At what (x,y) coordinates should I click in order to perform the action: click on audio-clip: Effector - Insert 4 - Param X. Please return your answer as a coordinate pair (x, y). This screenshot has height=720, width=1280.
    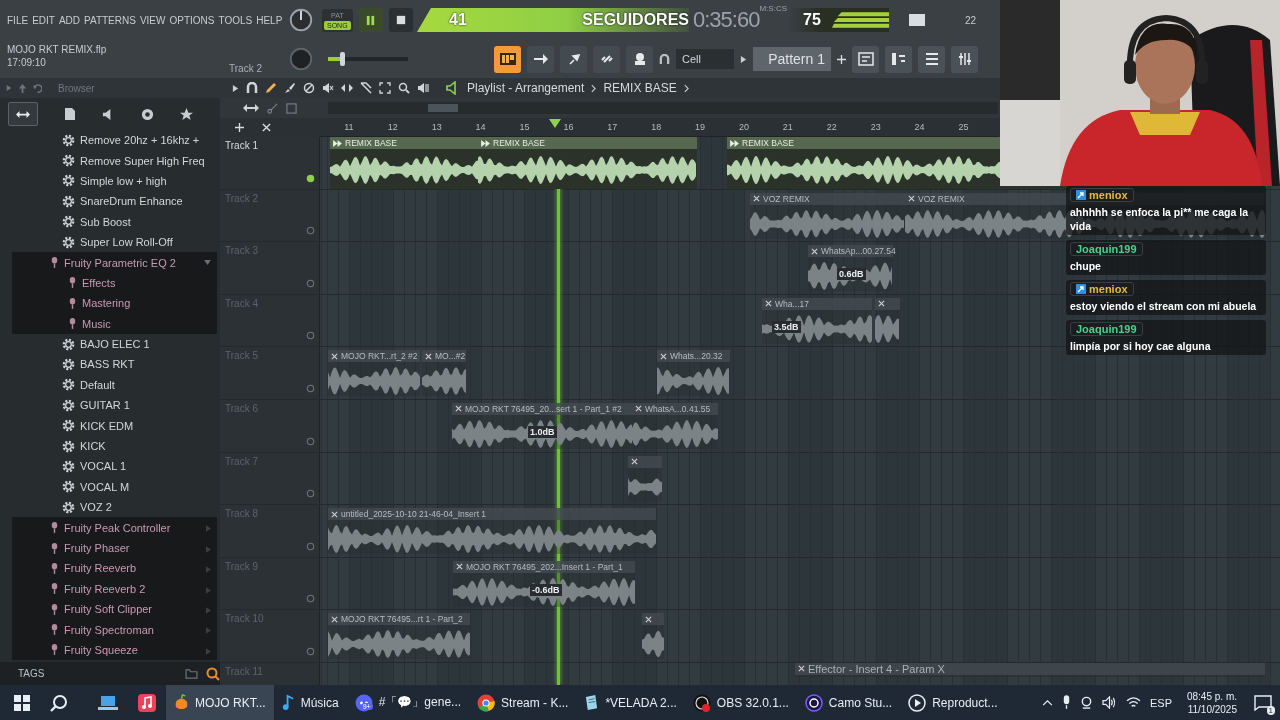
    Looking at the image, I should click on (1030, 669).